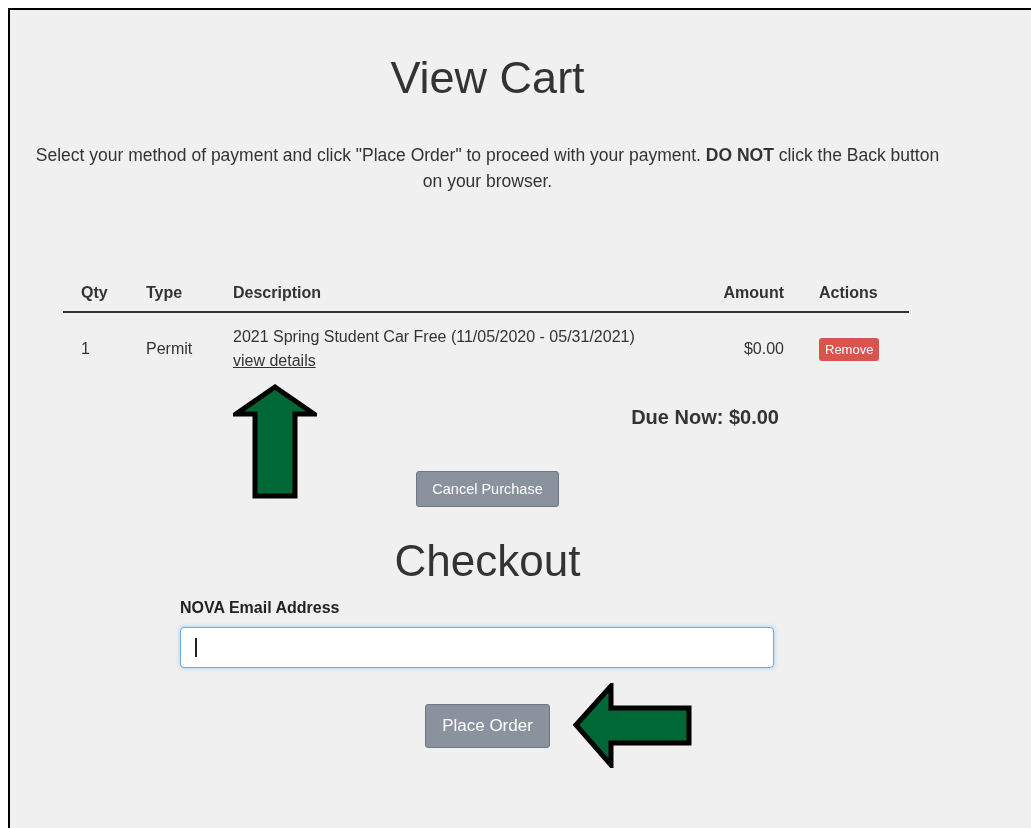  What do you see at coordinates (848, 293) in the screenshot?
I see `column-header: Actions` at bounding box center [848, 293].